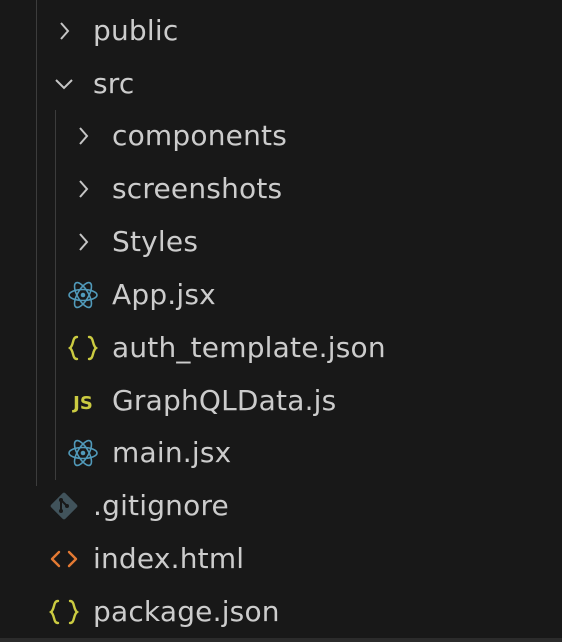  What do you see at coordinates (249, 347) in the screenshot?
I see `tree-item-label: auth_template.json` at bounding box center [249, 347].